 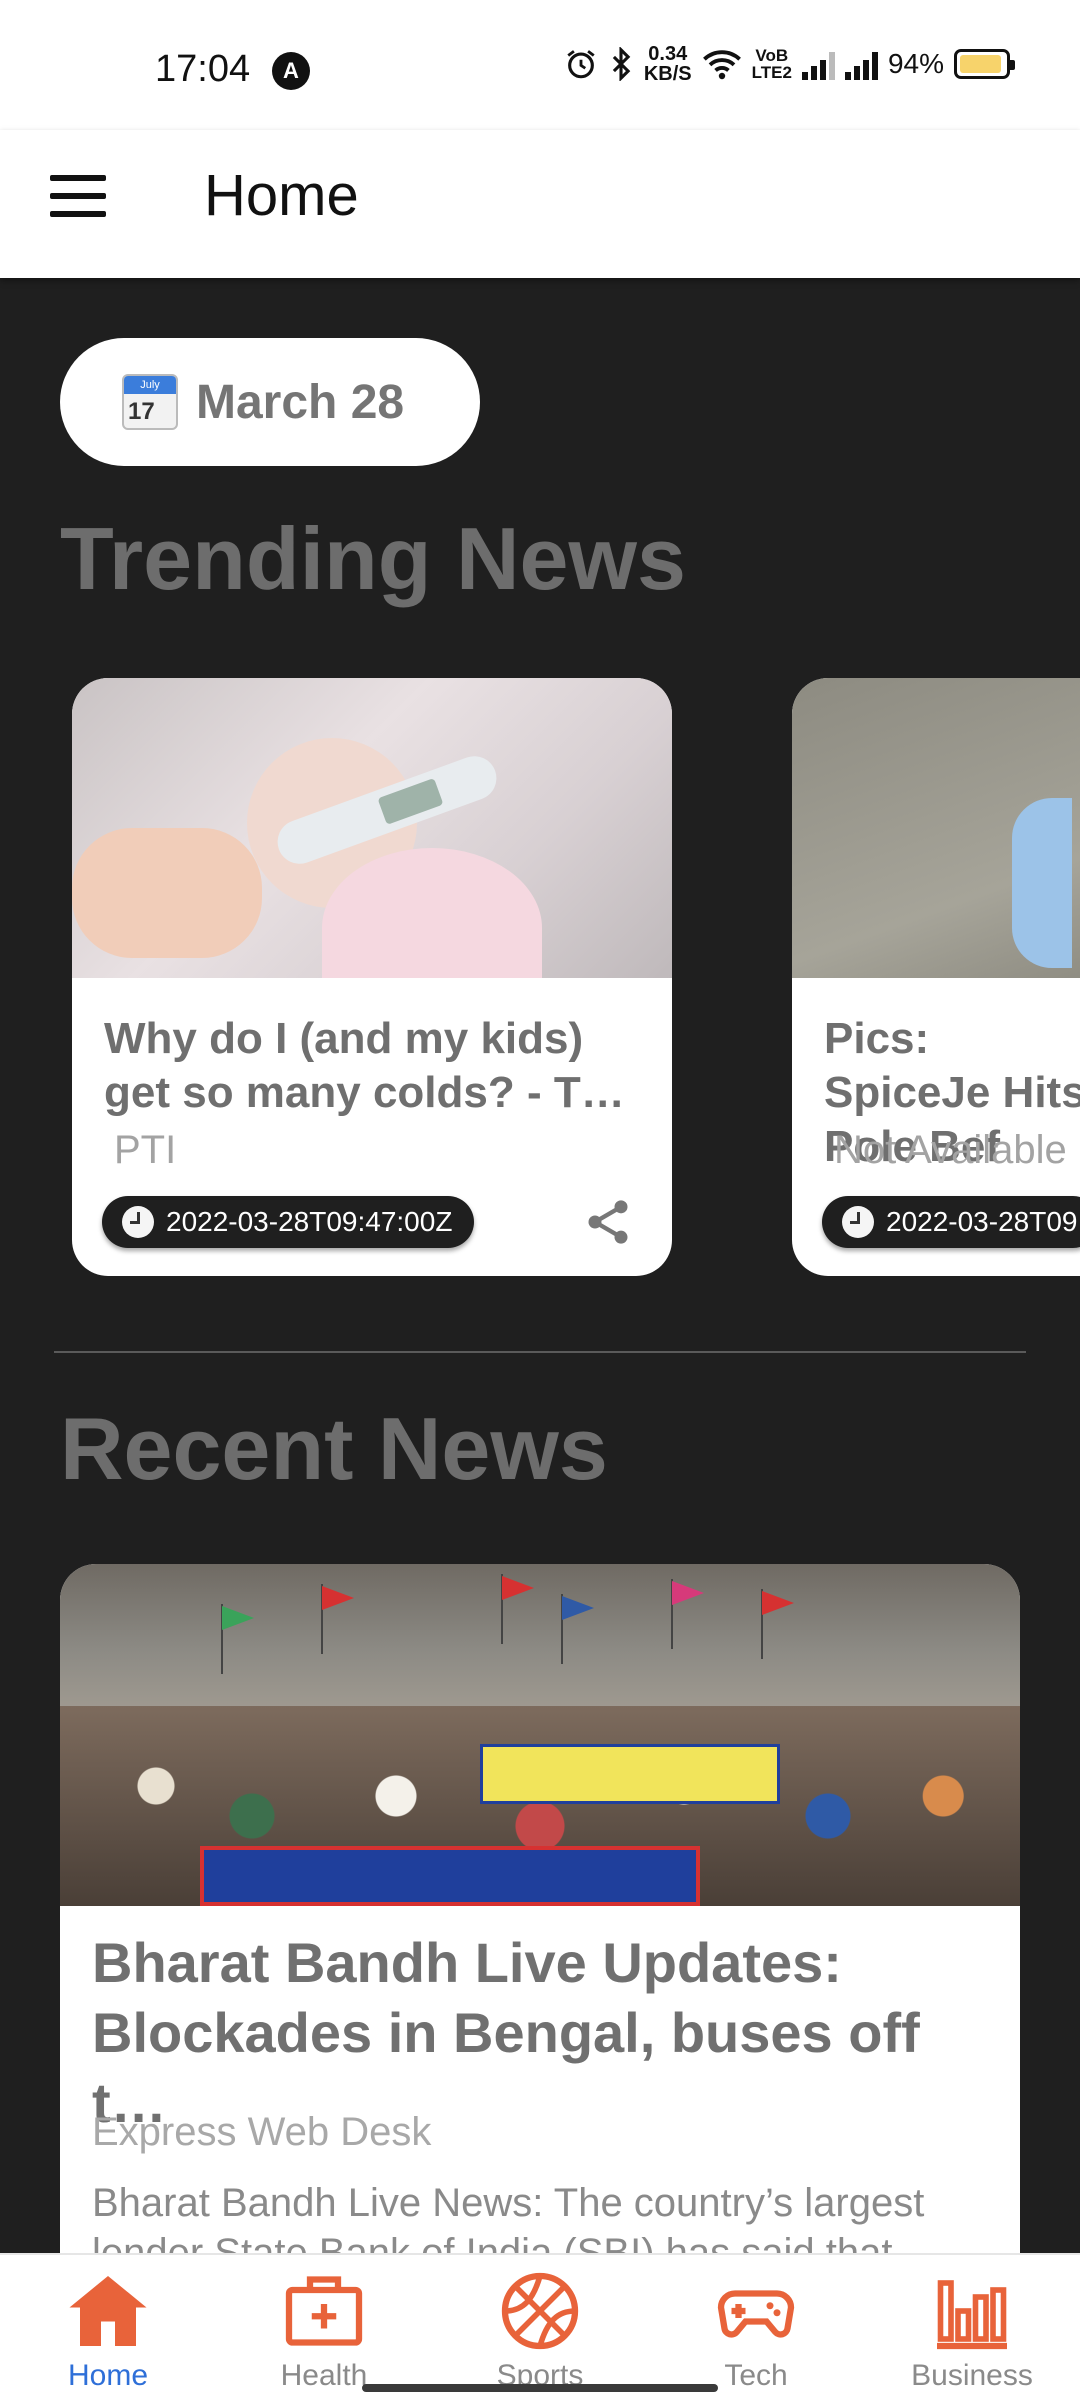 What do you see at coordinates (141, 411) in the screenshot?
I see `calendar-day: 17` at bounding box center [141, 411].